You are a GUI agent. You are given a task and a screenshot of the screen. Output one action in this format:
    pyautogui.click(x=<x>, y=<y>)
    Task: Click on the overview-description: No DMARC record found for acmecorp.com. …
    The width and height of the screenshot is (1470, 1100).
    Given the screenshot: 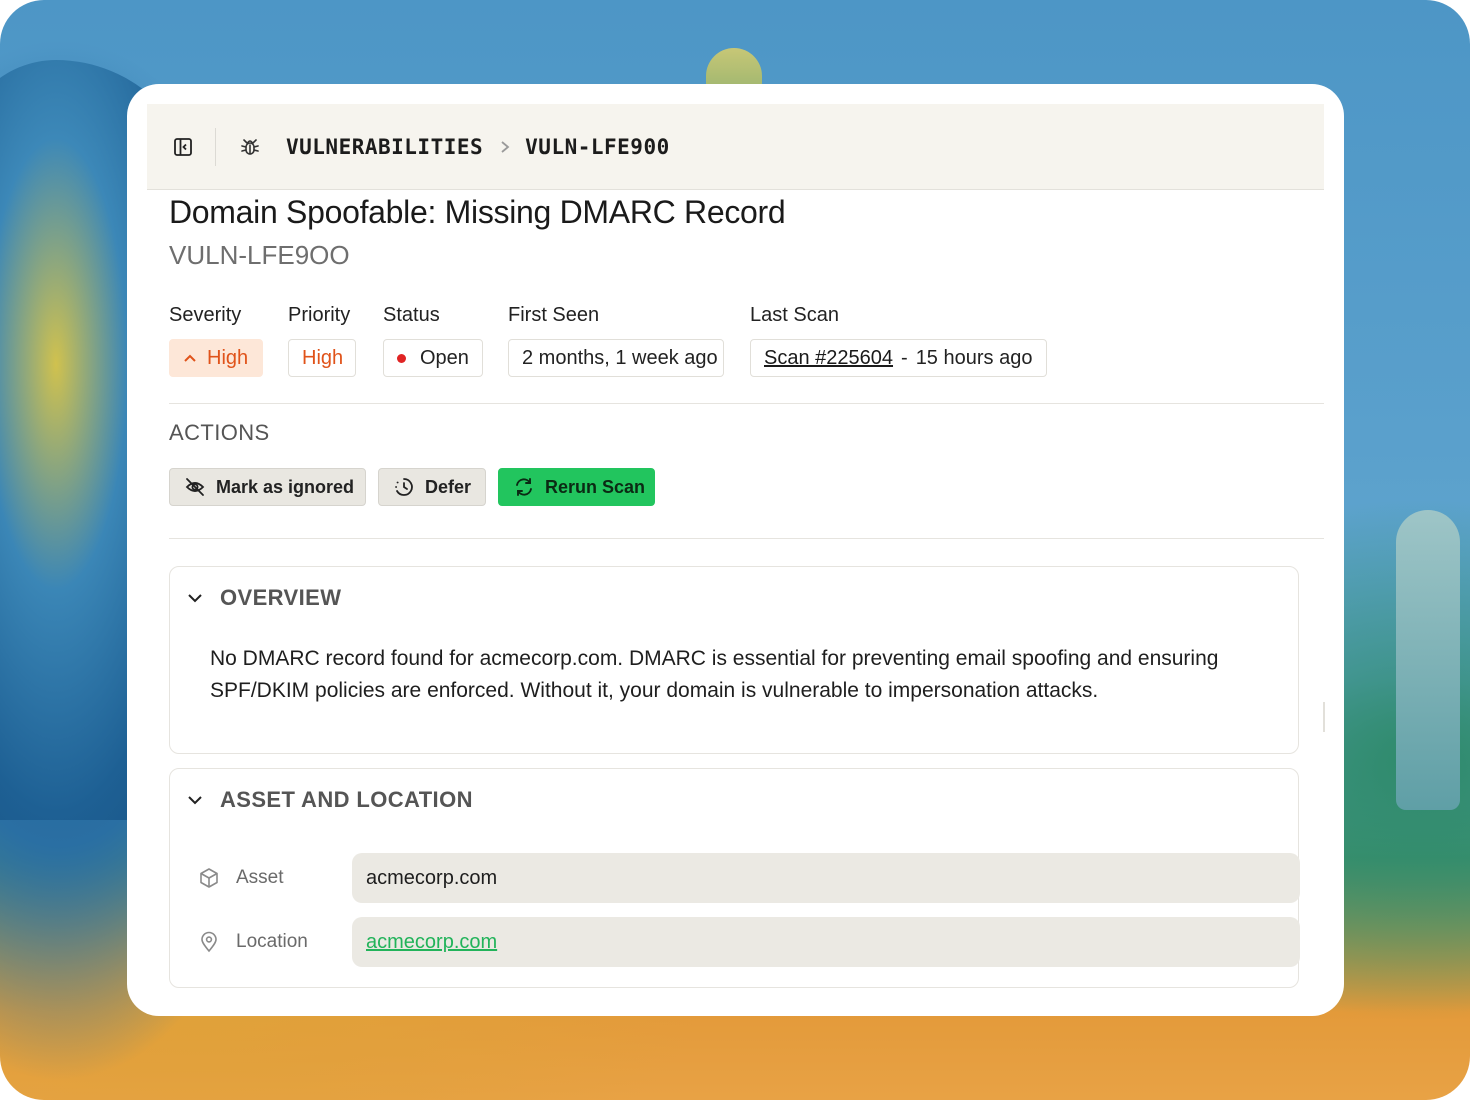 What is the action you would take?
    pyautogui.click(x=714, y=674)
    